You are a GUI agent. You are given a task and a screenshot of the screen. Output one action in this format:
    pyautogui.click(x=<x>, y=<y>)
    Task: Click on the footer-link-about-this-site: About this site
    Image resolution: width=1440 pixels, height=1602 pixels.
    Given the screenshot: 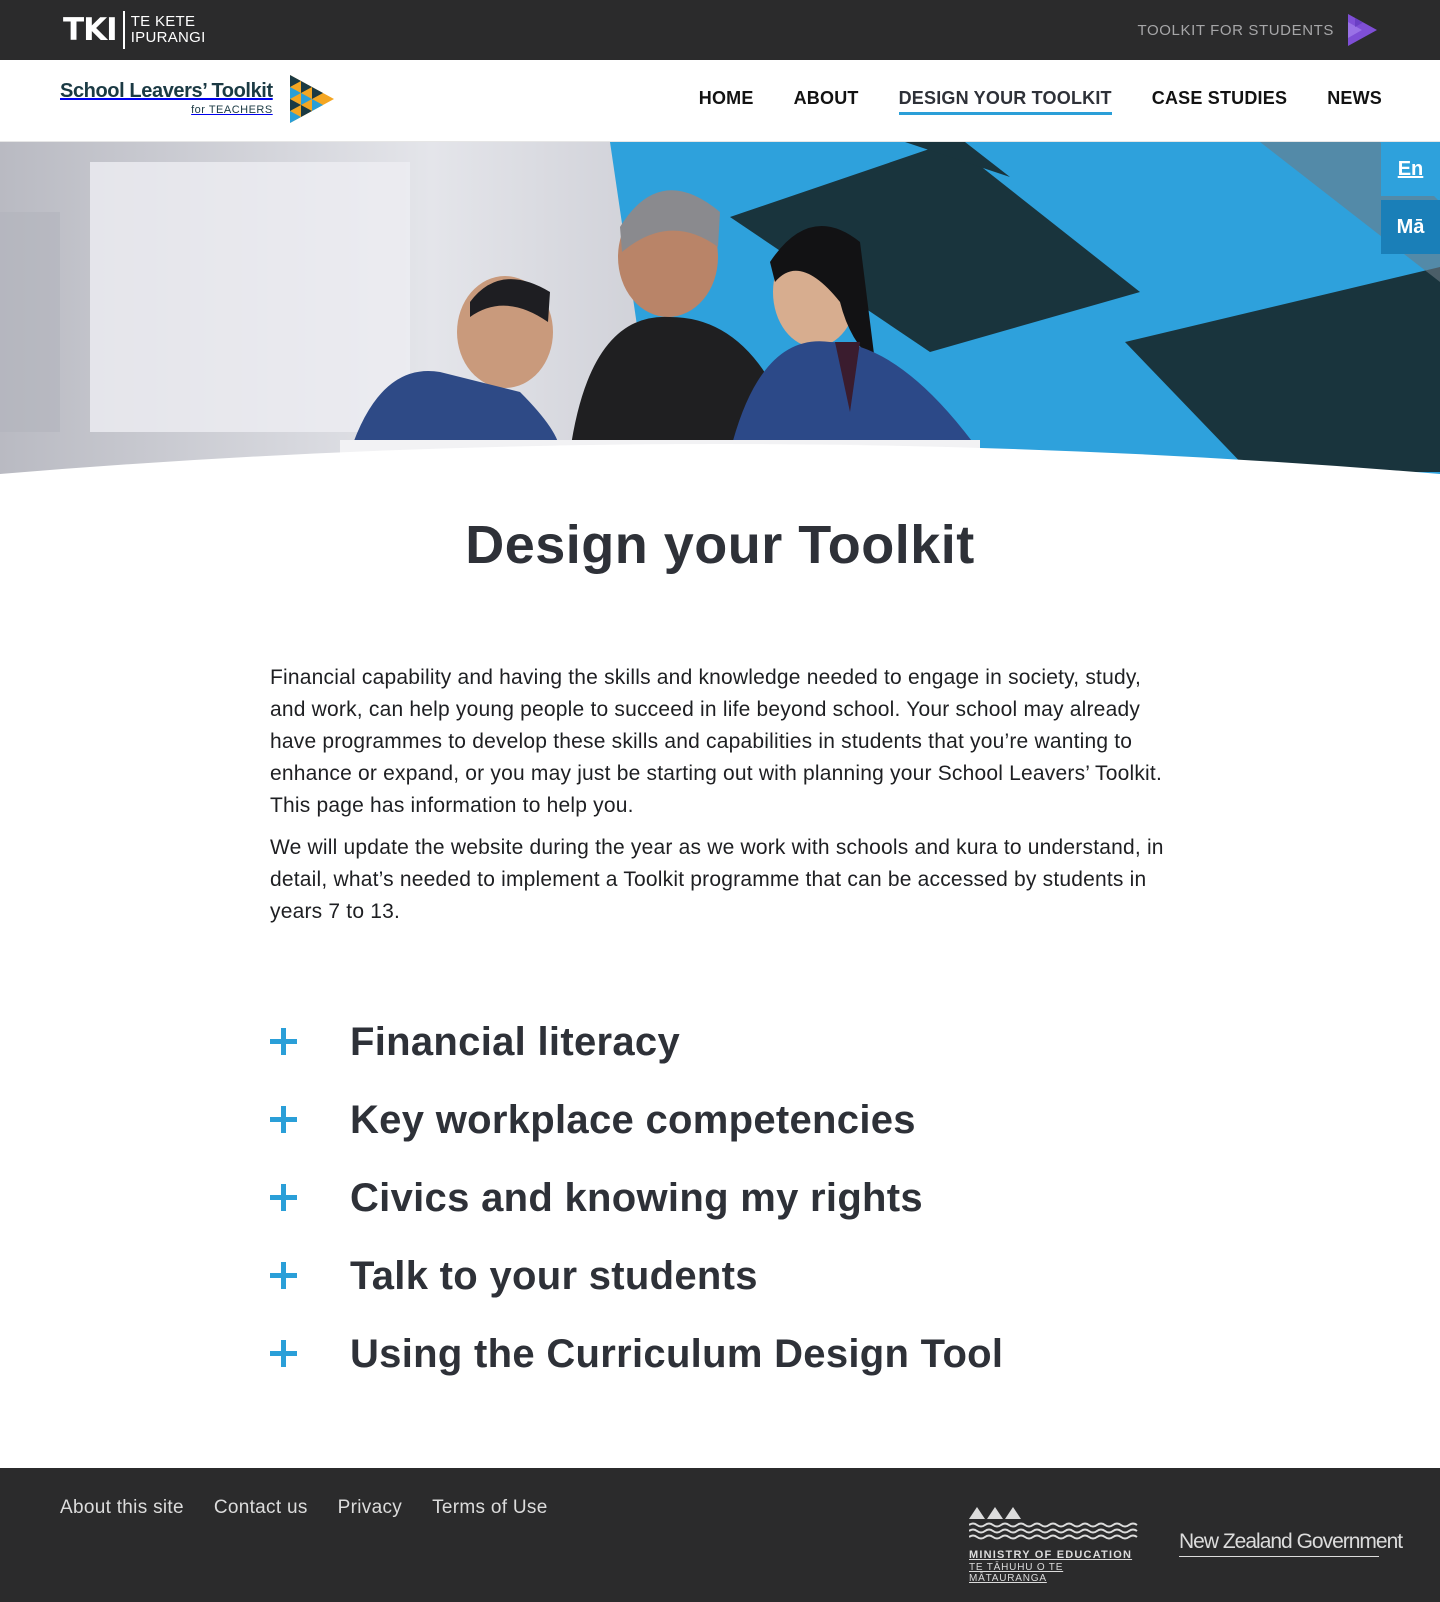 What is the action you would take?
    pyautogui.click(x=122, y=1508)
    